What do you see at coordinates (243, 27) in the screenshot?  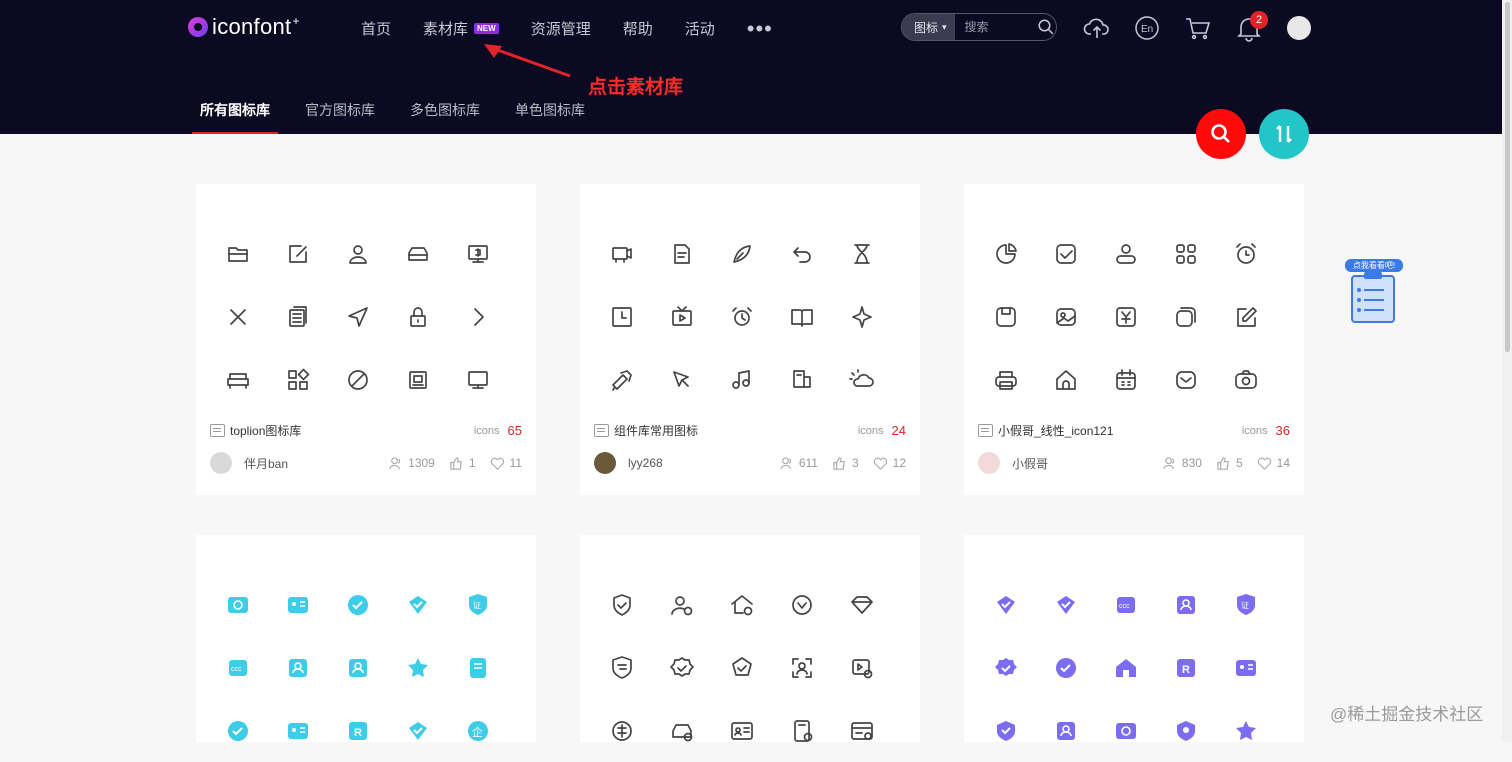 I see `logo: iconfont +` at bounding box center [243, 27].